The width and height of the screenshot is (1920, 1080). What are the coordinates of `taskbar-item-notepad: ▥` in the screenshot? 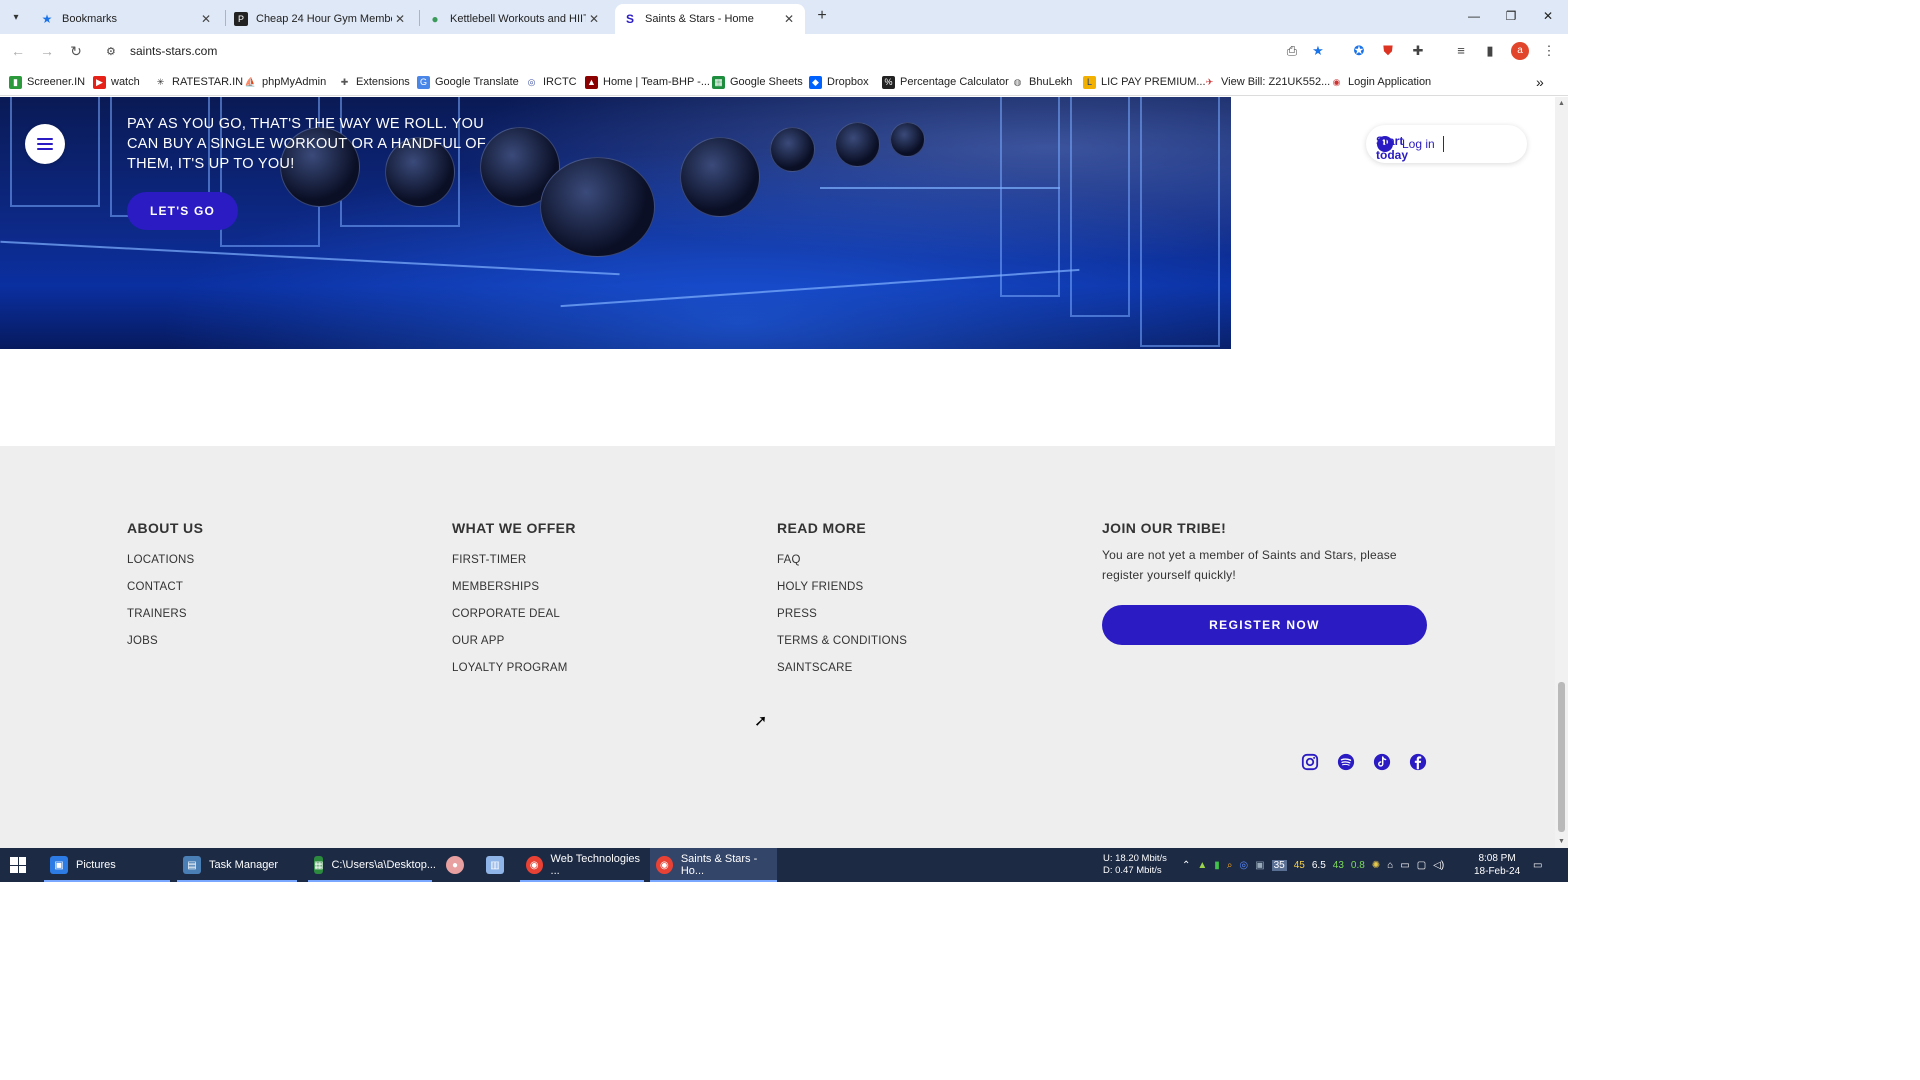 It's located at (496, 865).